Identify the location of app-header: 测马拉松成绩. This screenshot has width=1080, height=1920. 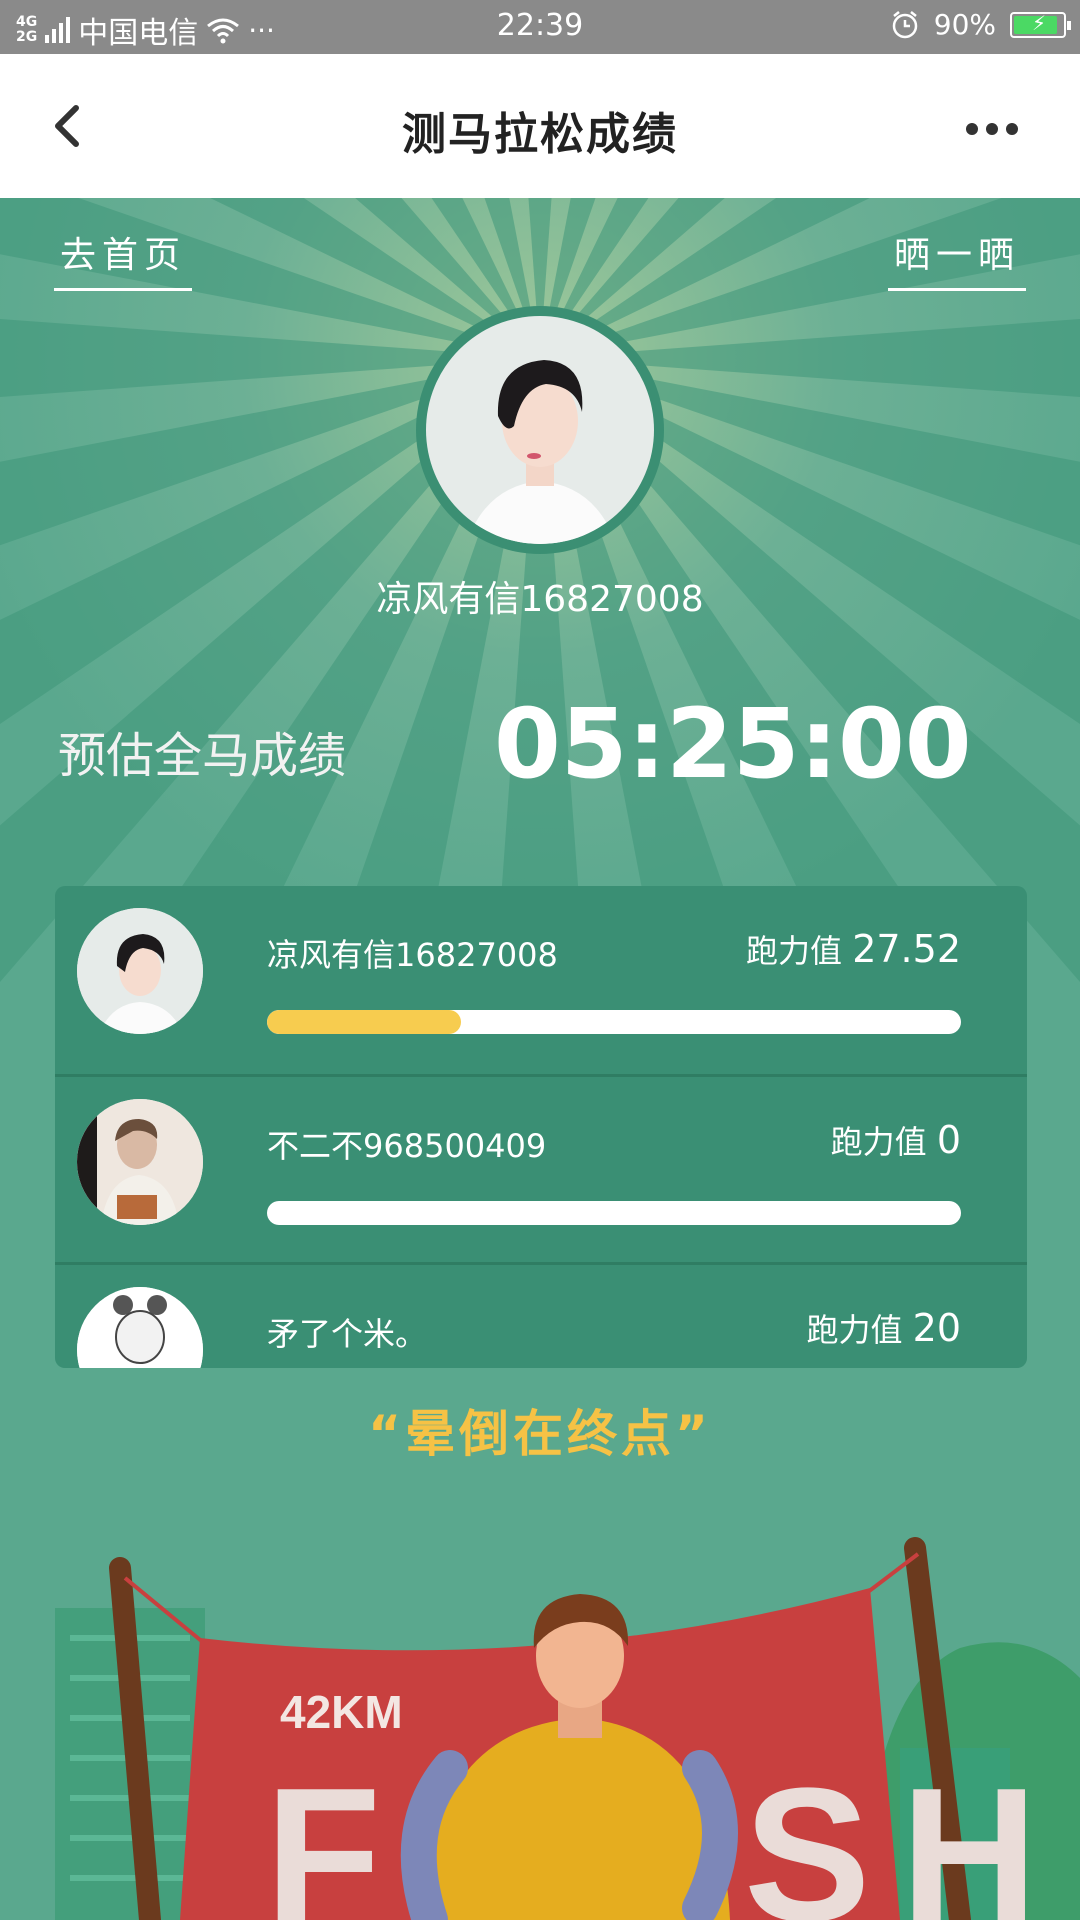
(540, 126).